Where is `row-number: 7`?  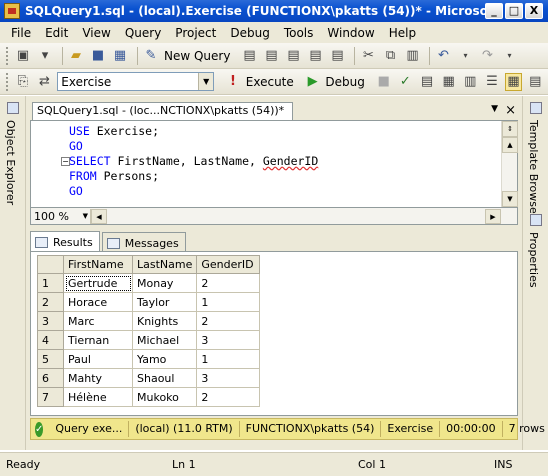
row-number: 7 is located at coordinates (50, 397).